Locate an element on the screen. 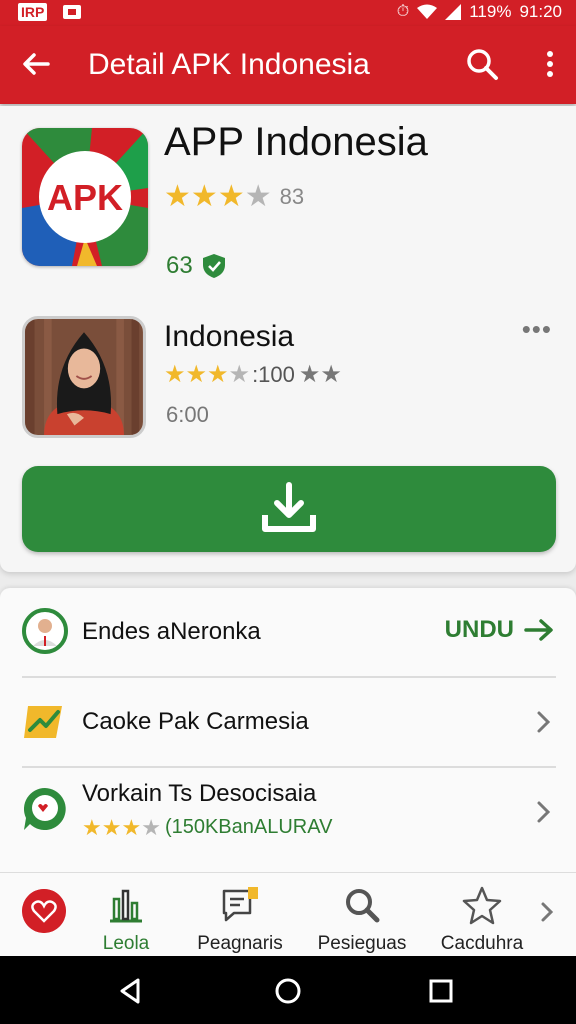 The image size is (576, 1024). app-score: 63 is located at coordinates (196, 266).